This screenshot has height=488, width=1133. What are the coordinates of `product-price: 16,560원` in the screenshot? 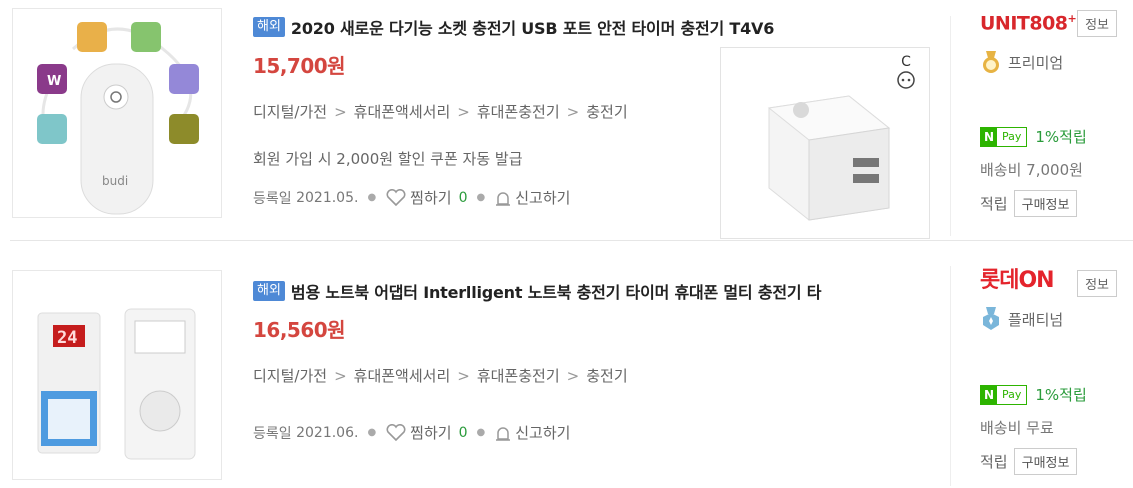 It's located at (598, 328).